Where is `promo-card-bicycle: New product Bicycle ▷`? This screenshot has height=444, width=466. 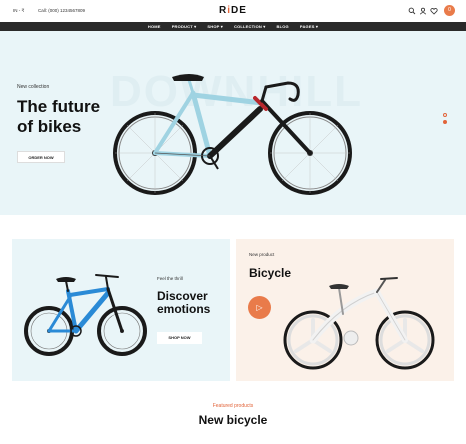
promo-card-bicycle: New product Bicycle ▷ is located at coordinates (345, 310).